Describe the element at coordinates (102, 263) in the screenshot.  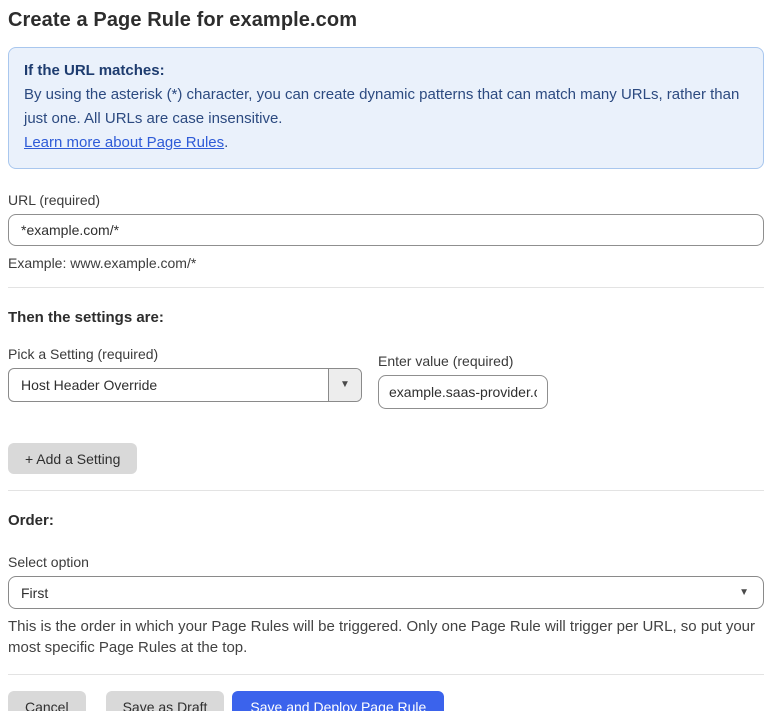
I see `url-example-text: Example: www.example.com/*` at that location.